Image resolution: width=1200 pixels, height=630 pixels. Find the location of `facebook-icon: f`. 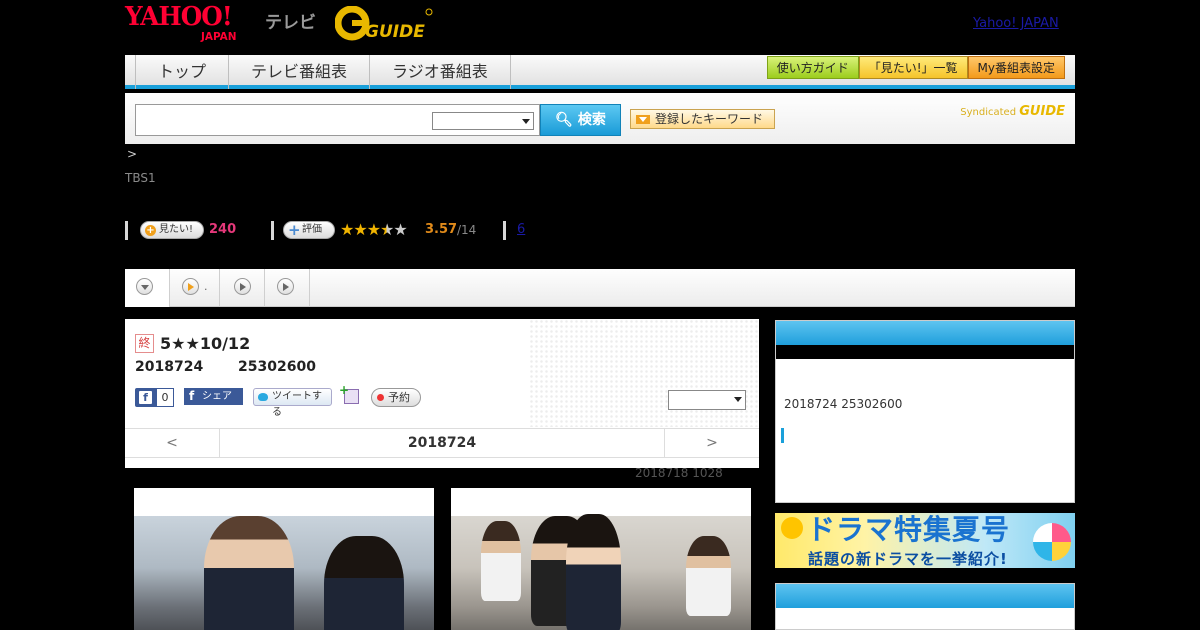

facebook-icon: f is located at coordinates (192, 396).